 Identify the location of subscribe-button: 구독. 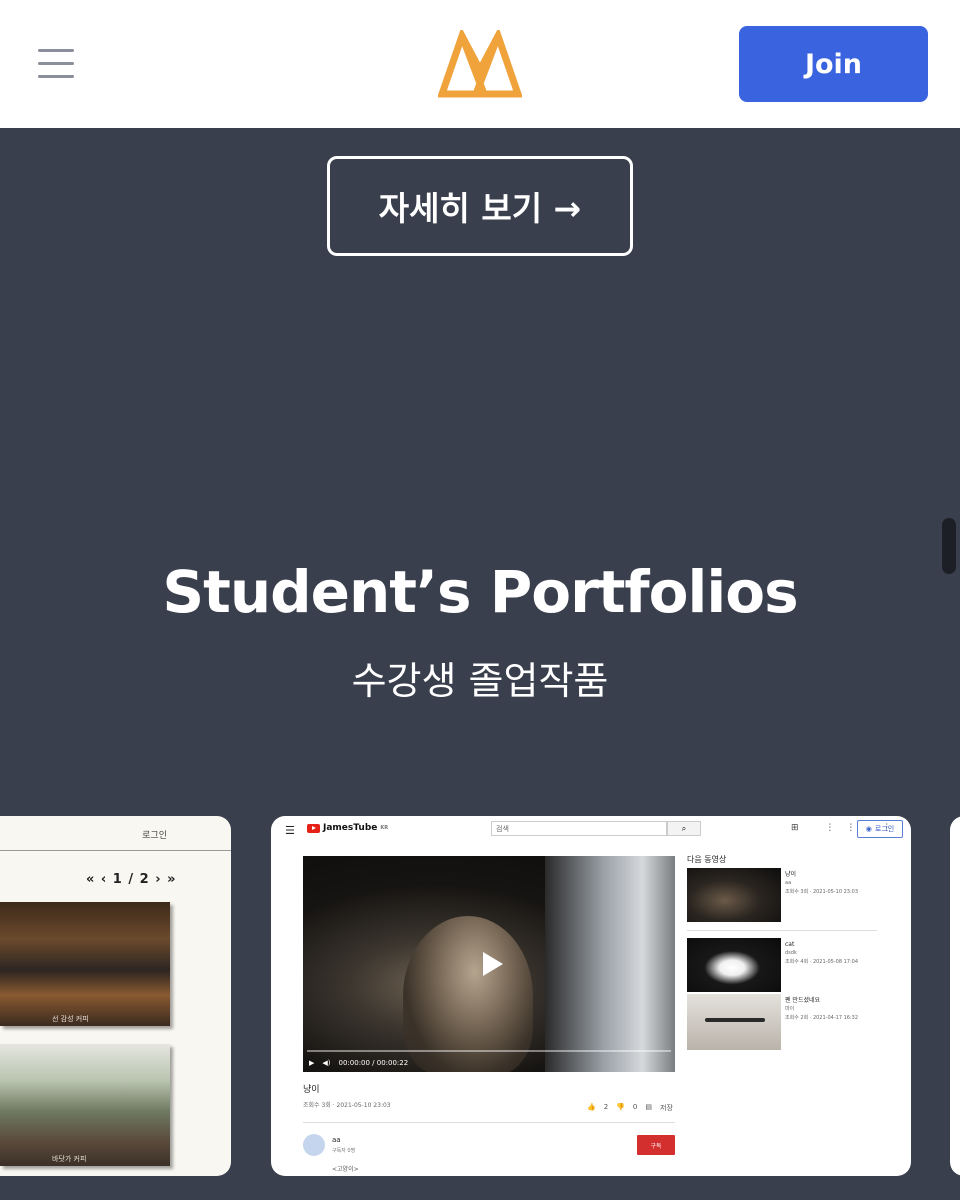
(656, 1145).